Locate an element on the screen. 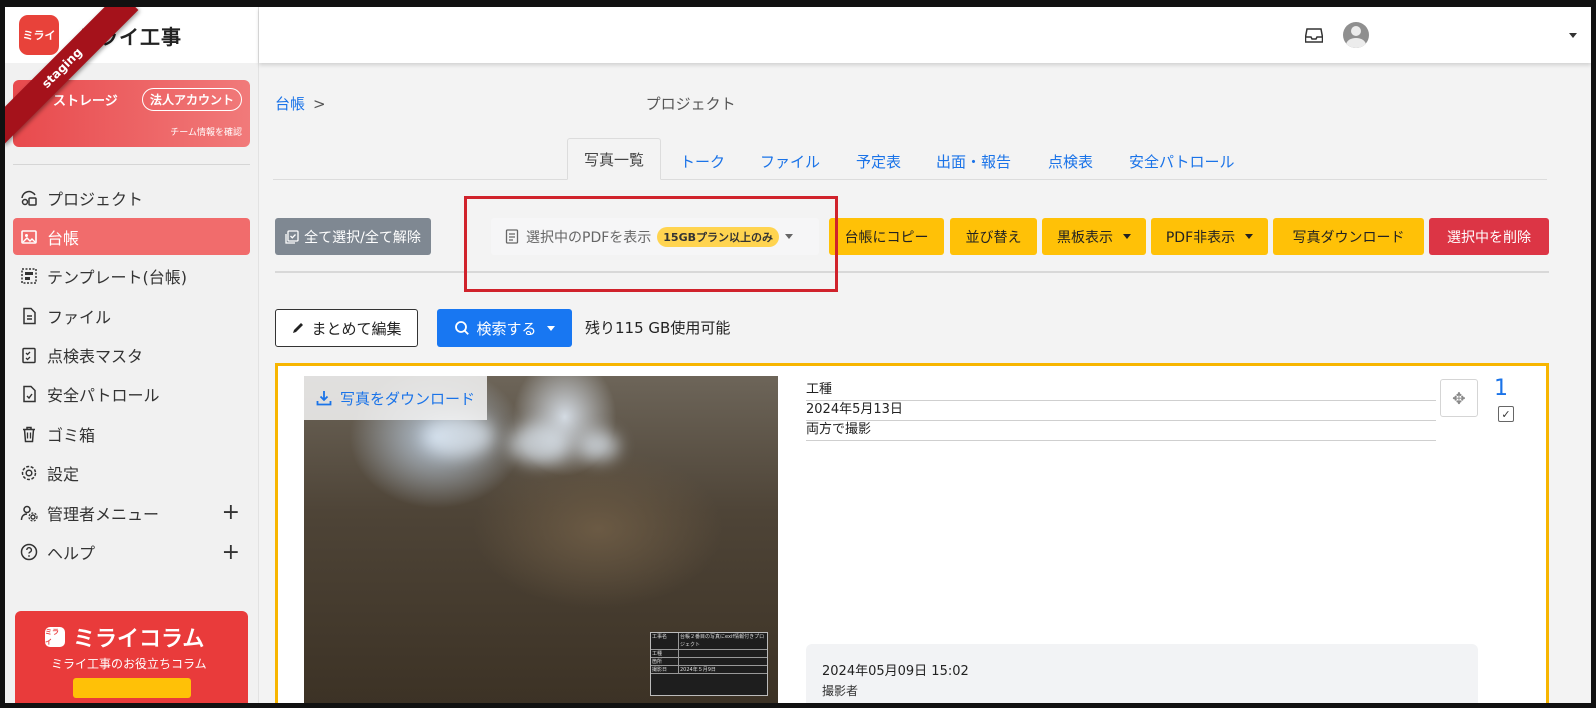  drag-move-handle: ✥ is located at coordinates (1459, 398).